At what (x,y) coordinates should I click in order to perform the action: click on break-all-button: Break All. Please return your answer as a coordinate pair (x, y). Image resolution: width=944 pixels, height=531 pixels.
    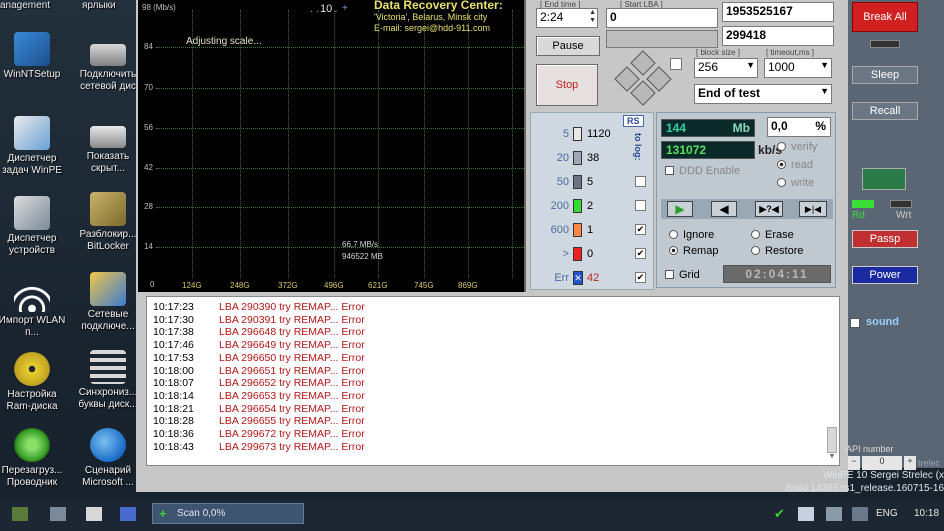
    Looking at the image, I should click on (885, 17).